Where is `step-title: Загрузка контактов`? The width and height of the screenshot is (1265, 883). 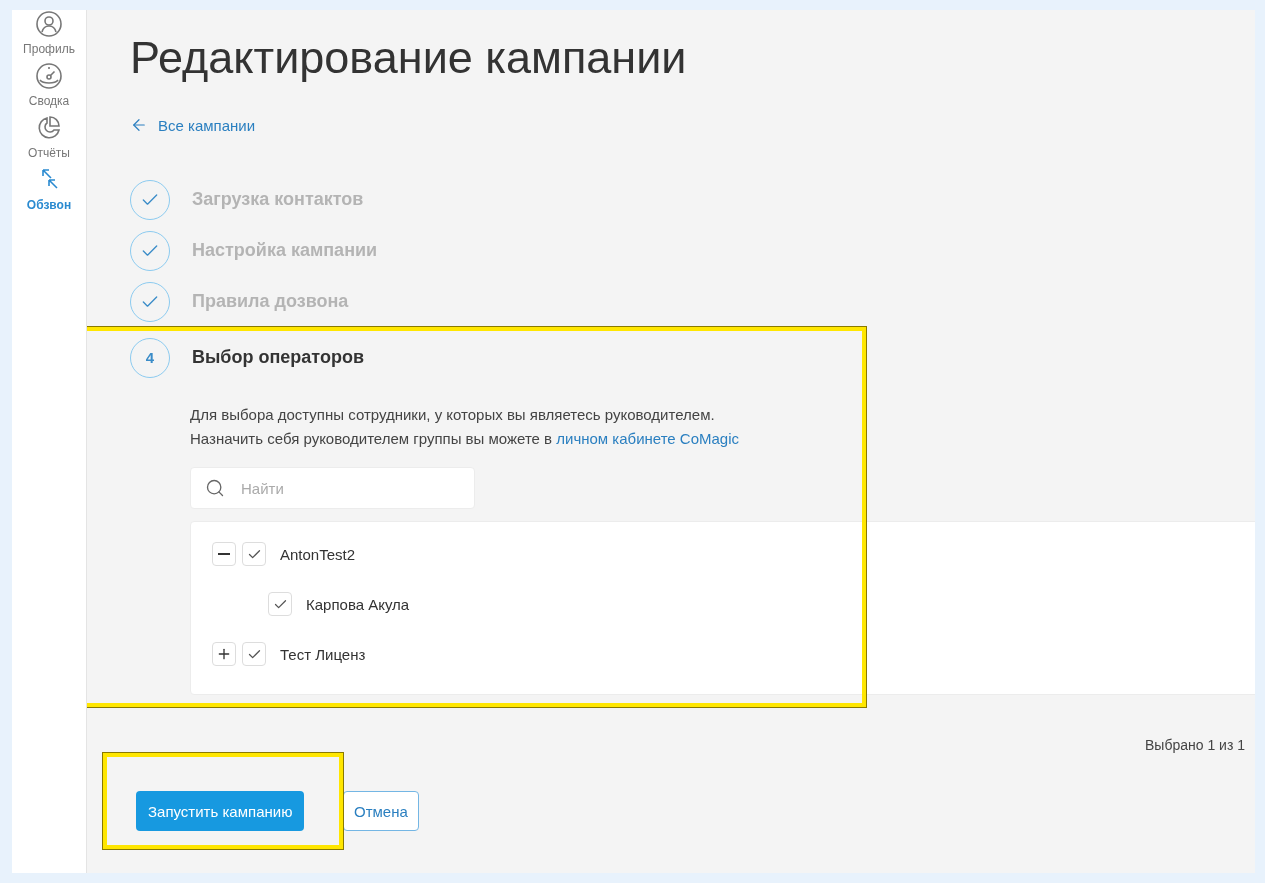 step-title: Загрузка контактов is located at coordinates (278, 199).